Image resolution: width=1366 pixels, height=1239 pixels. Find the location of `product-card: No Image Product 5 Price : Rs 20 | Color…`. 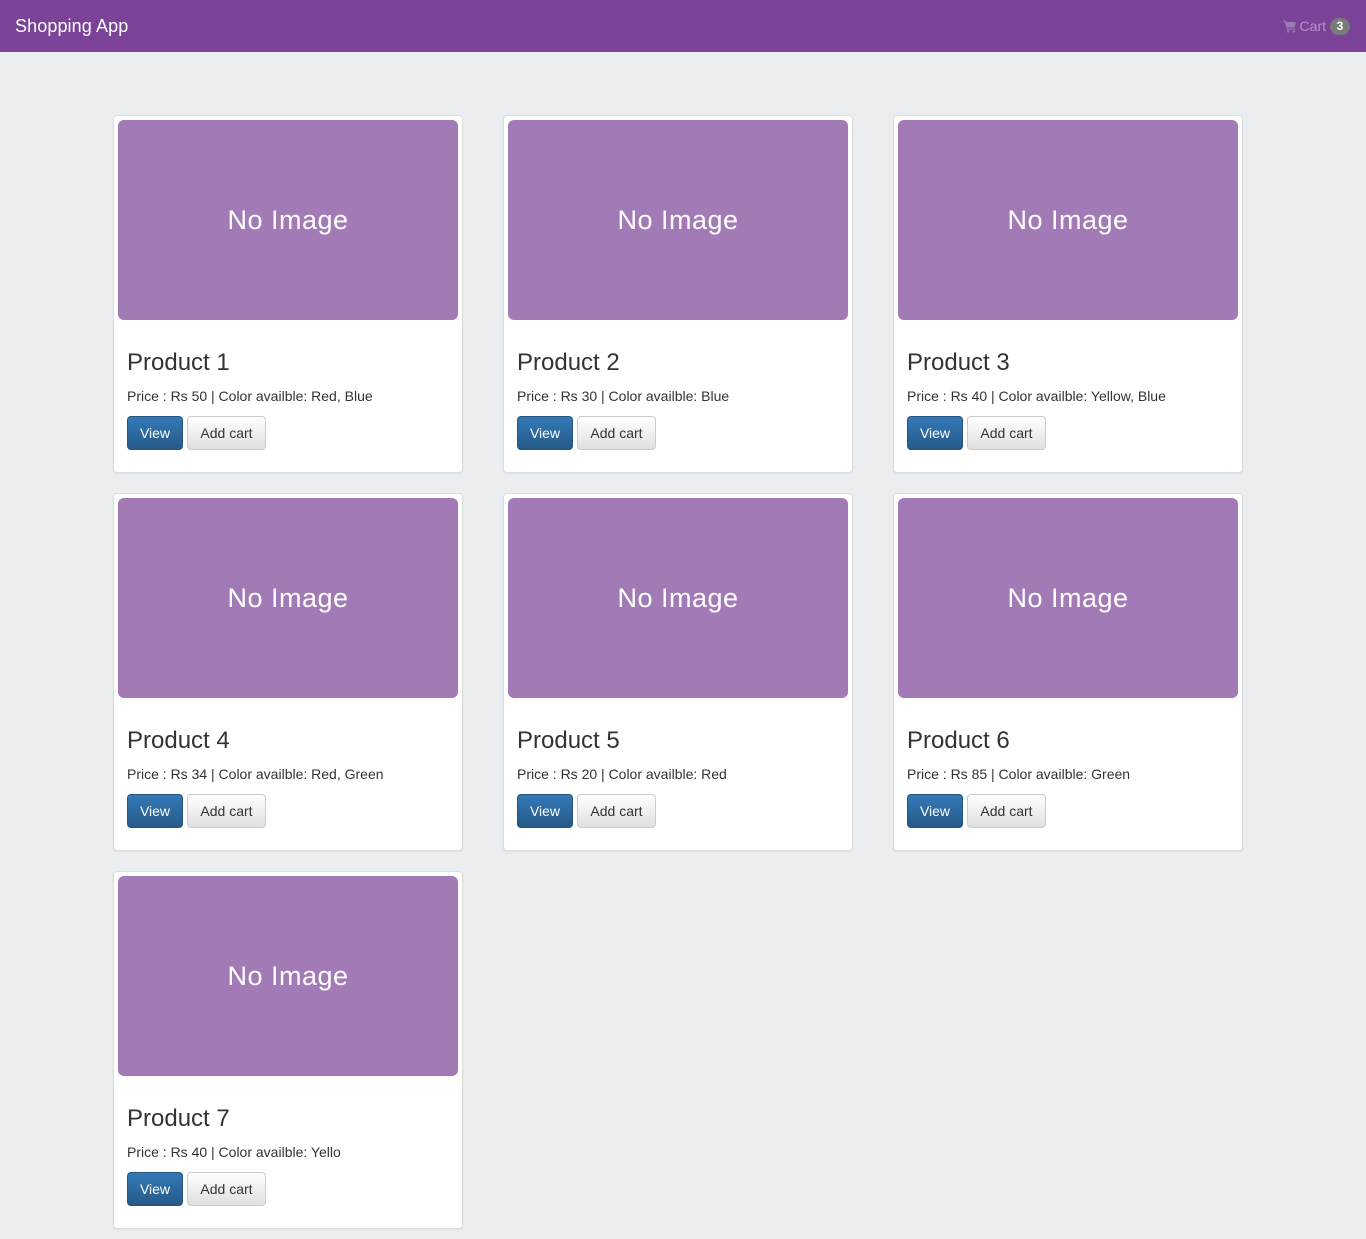

product-card: No Image Product 5 Price : Rs 20 | Color… is located at coordinates (678, 672).